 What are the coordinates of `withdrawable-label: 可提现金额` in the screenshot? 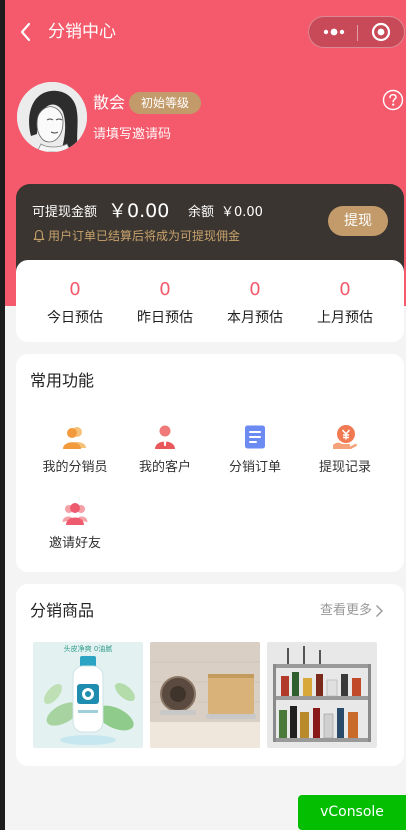 It's located at (65, 212).